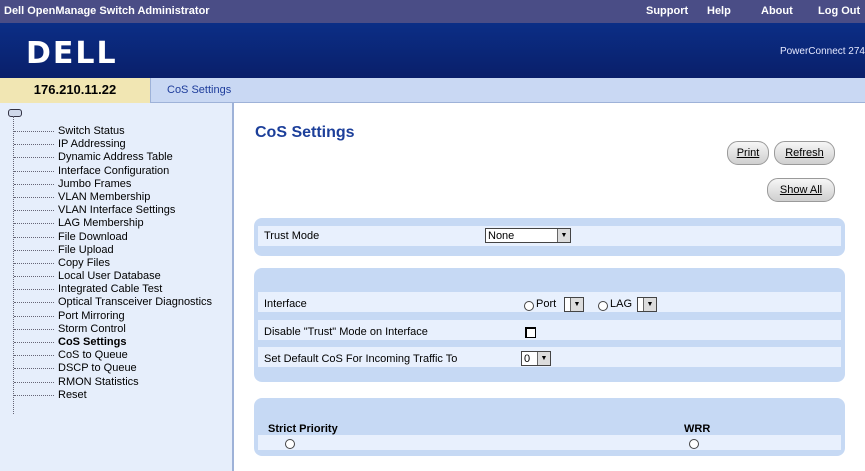 The height and width of the screenshot is (471, 865). I want to click on sidebar-item-reset: Reset, so click(113, 395).